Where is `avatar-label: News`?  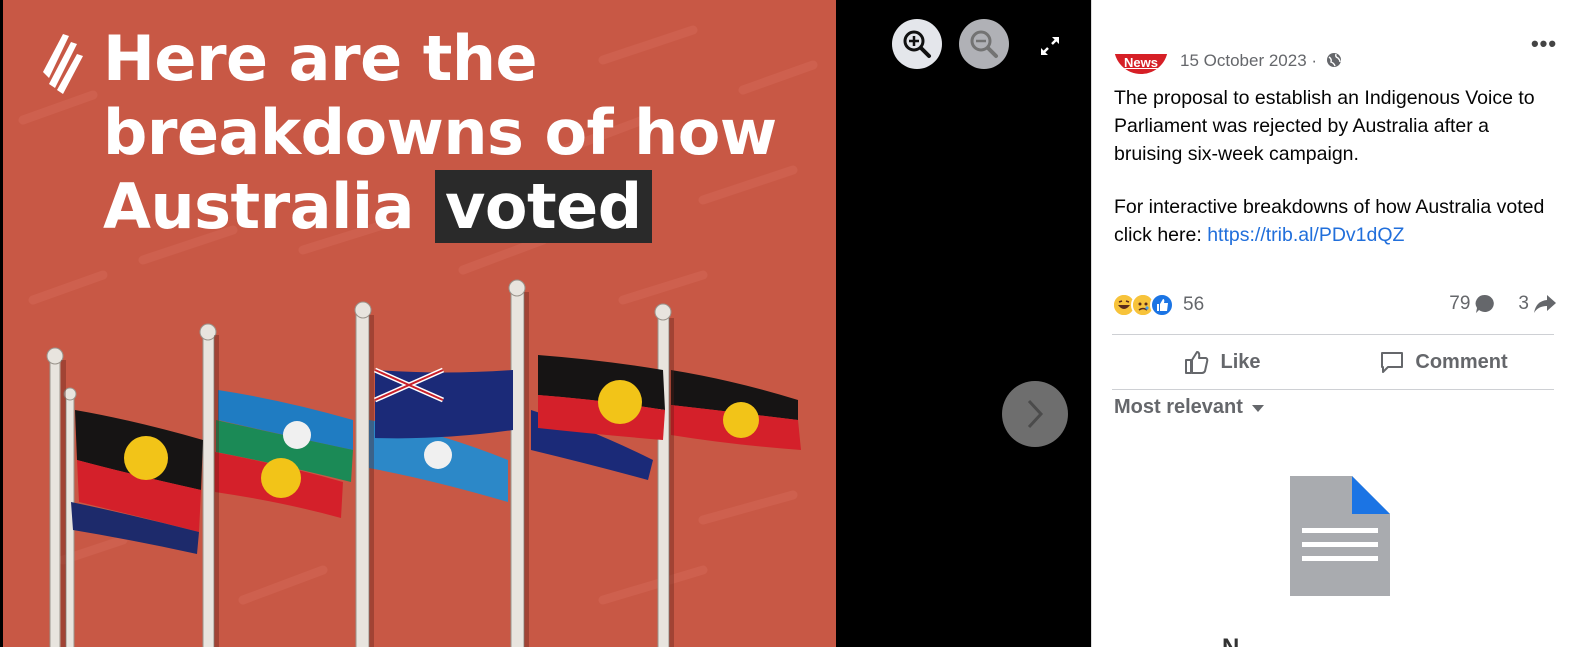 avatar-label: News is located at coordinates (1141, 62).